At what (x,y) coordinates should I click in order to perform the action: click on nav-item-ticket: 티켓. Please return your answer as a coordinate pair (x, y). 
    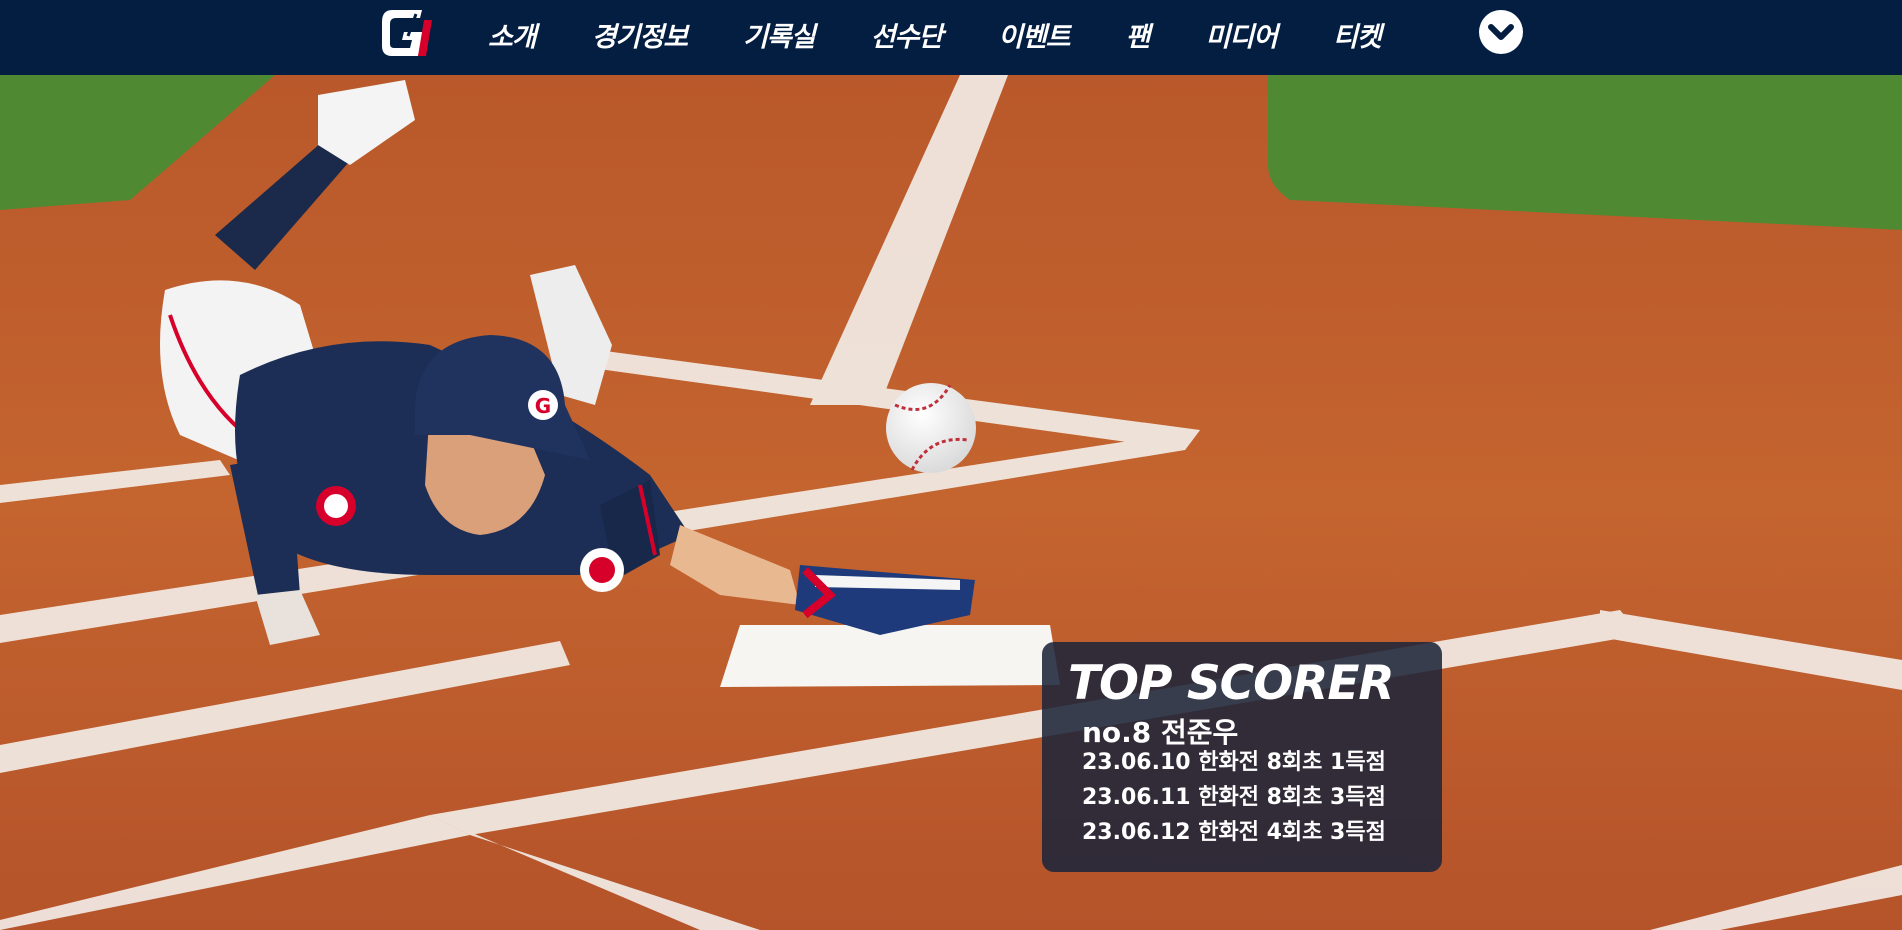
    Looking at the image, I should click on (1357, 34).